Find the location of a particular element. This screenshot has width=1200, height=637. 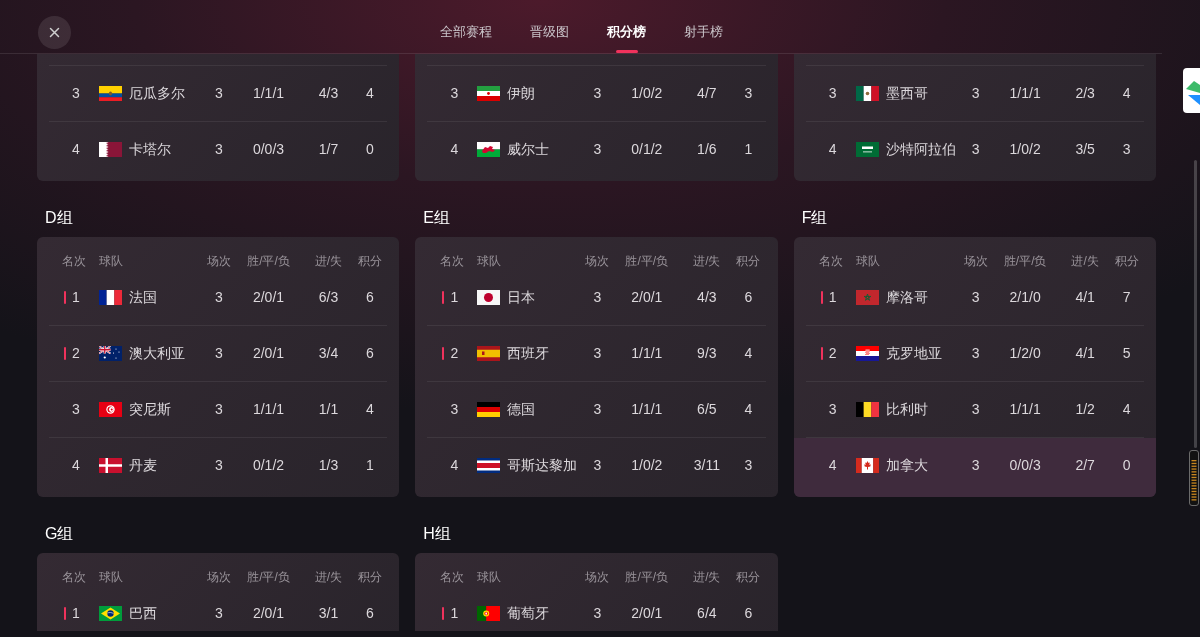

points: 5 is located at coordinates (1126, 353).